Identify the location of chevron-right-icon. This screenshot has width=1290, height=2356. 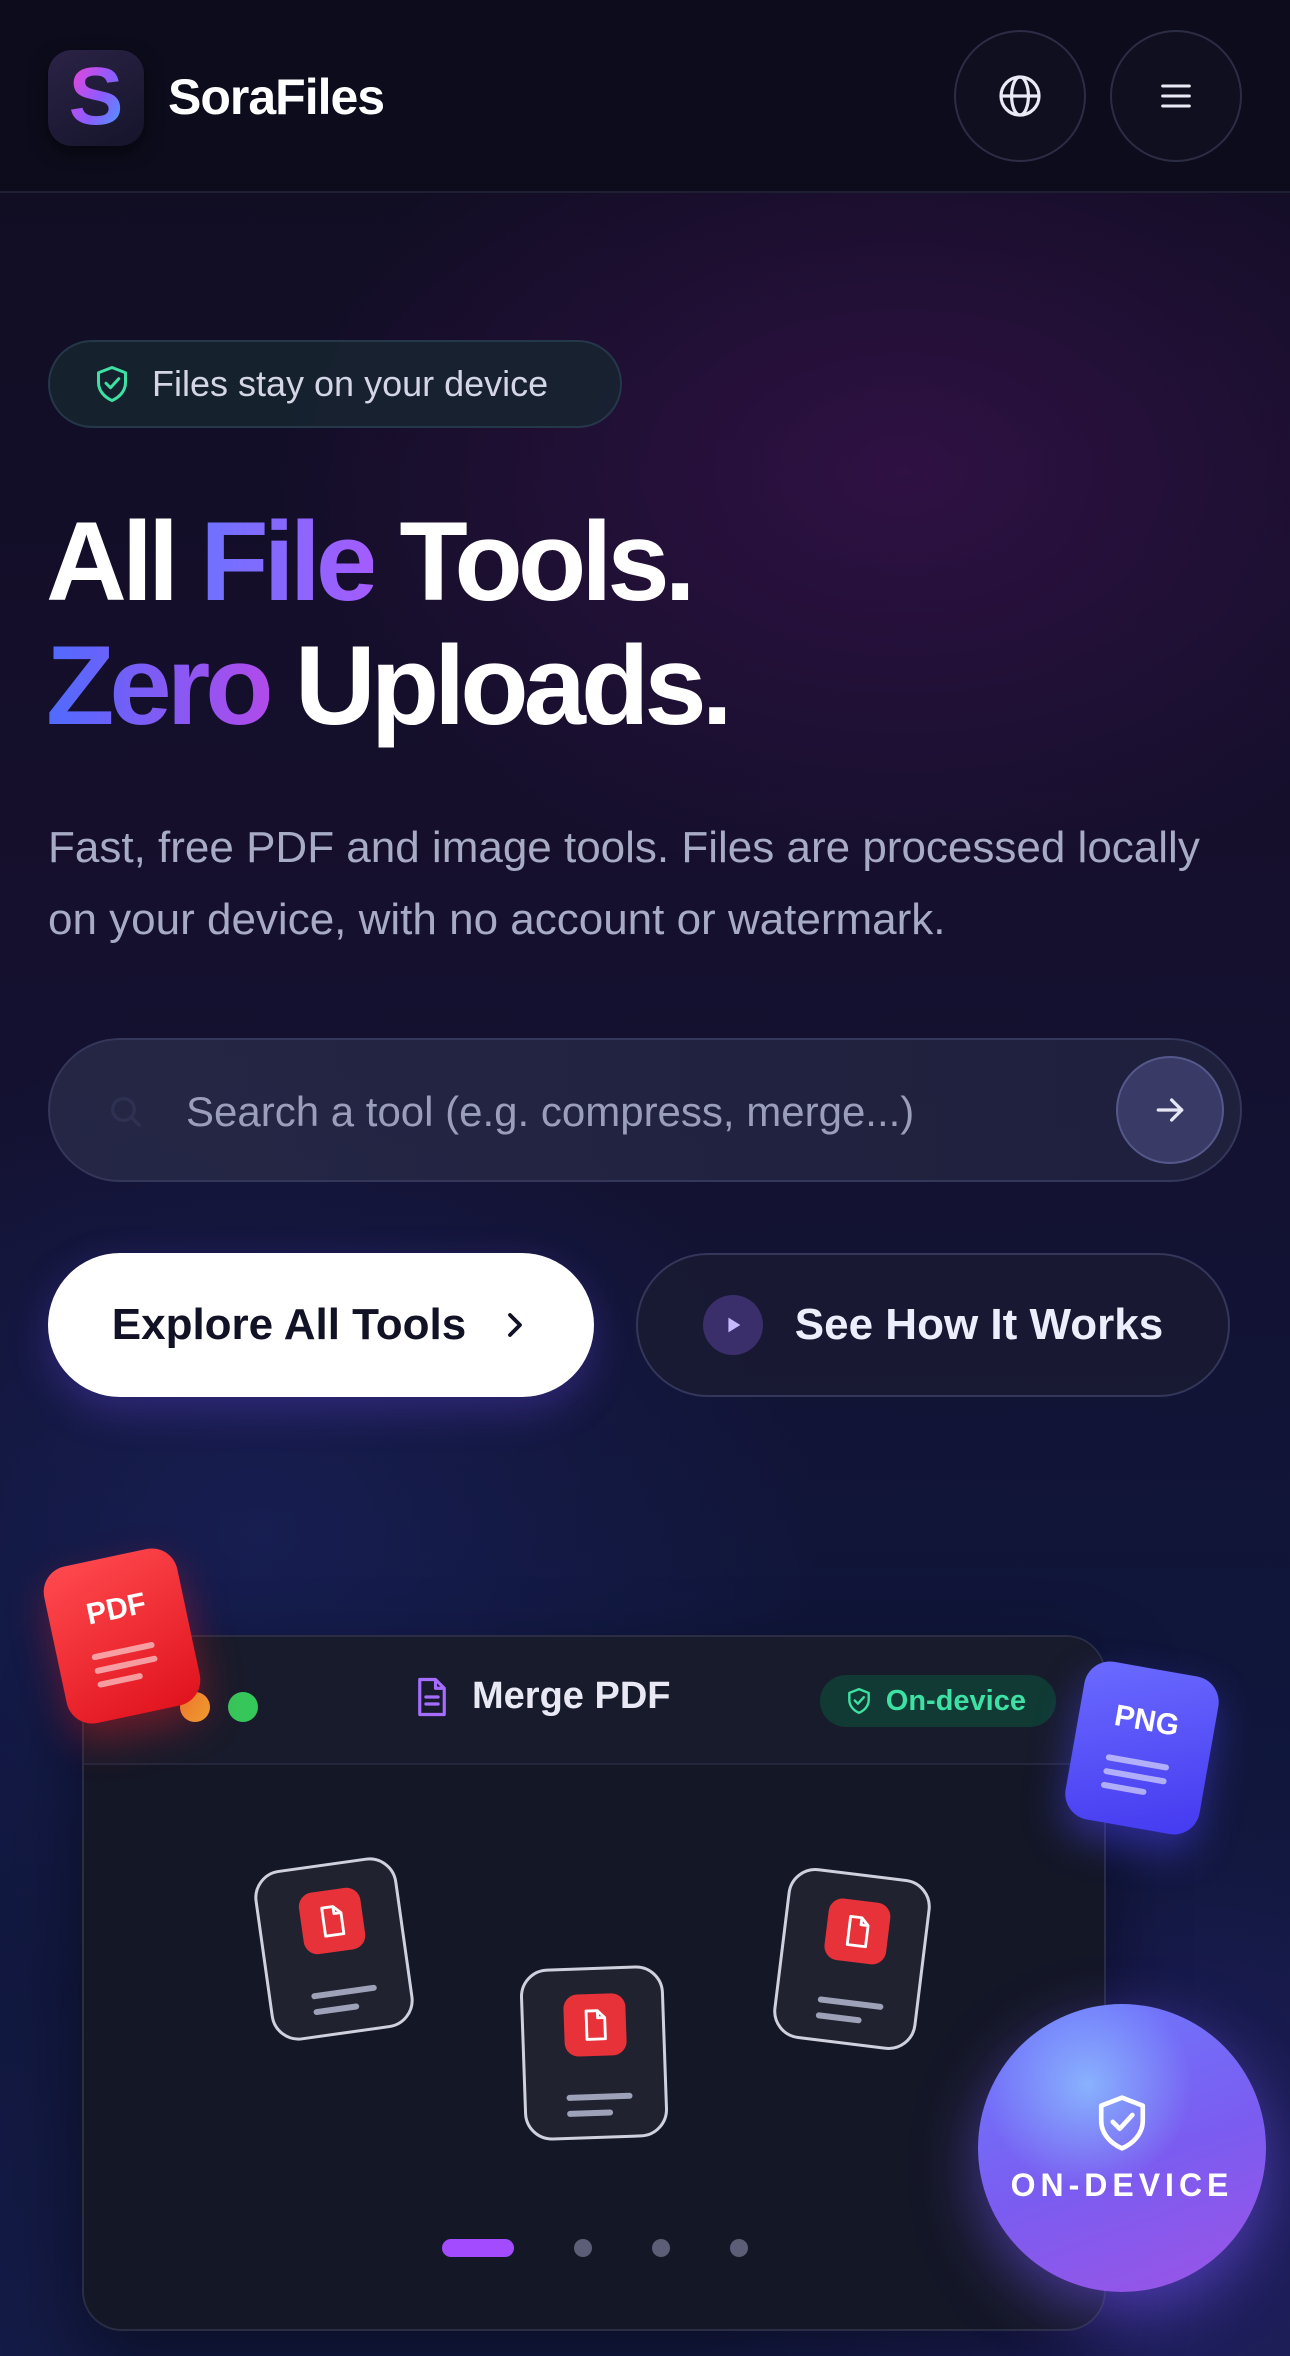
(515, 1325).